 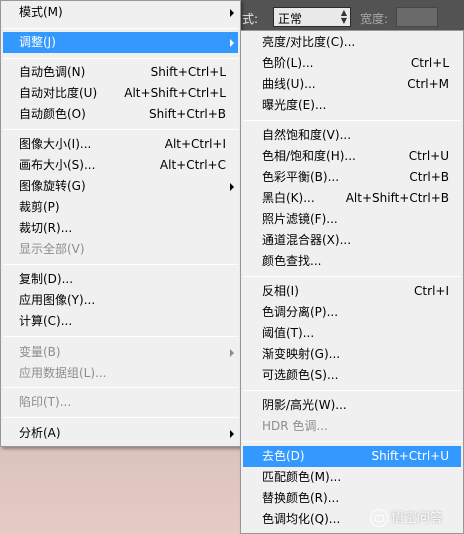 What do you see at coordinates (352, 291) in the screenshot?
I see `submenu-item-invert: 反相(I) Ctrl+I` at bounding box center [352, 291].